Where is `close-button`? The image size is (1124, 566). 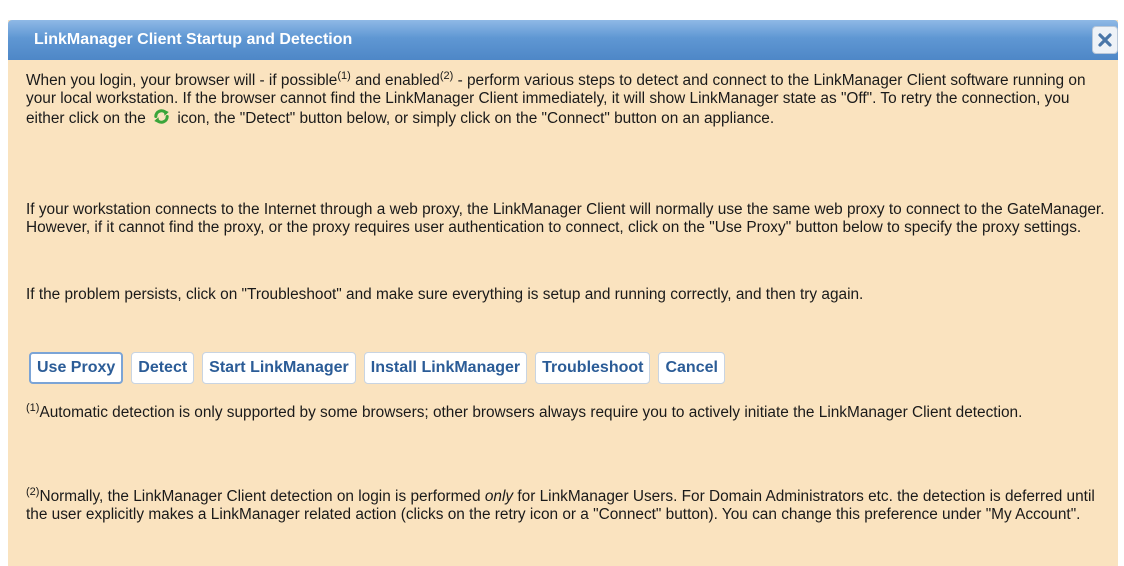
close-button is located at coordinates (1105, 40).